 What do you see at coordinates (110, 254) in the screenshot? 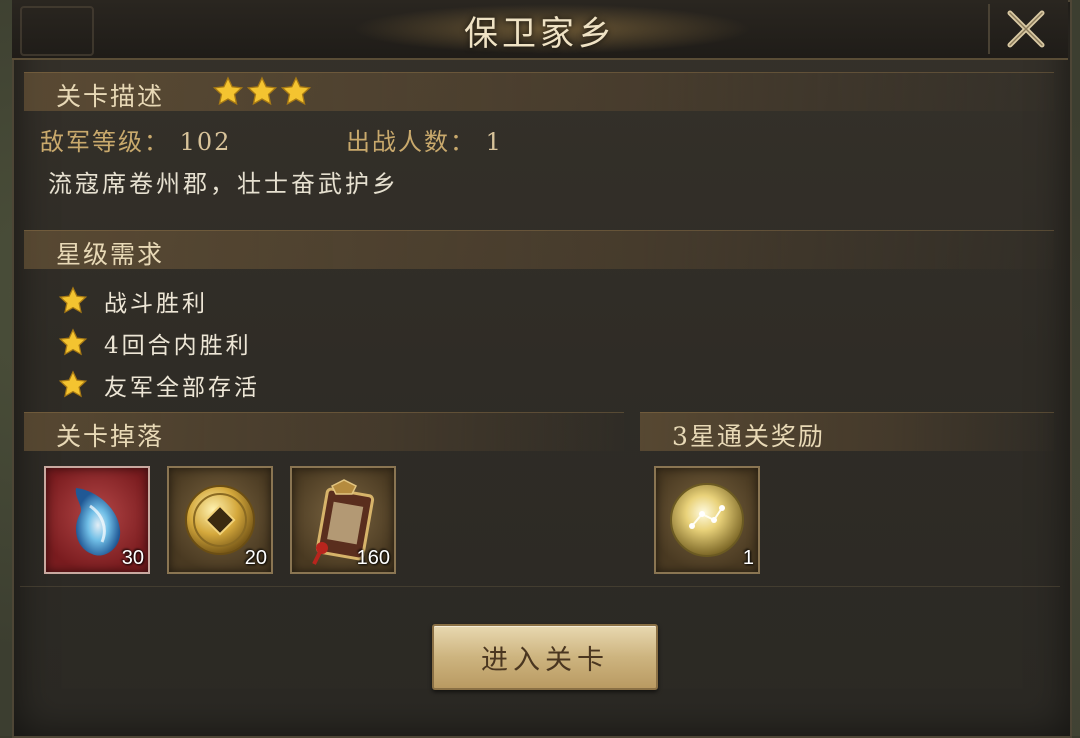
I see `section-label-requirements: 星级需求` at bounding box center [110, 254].